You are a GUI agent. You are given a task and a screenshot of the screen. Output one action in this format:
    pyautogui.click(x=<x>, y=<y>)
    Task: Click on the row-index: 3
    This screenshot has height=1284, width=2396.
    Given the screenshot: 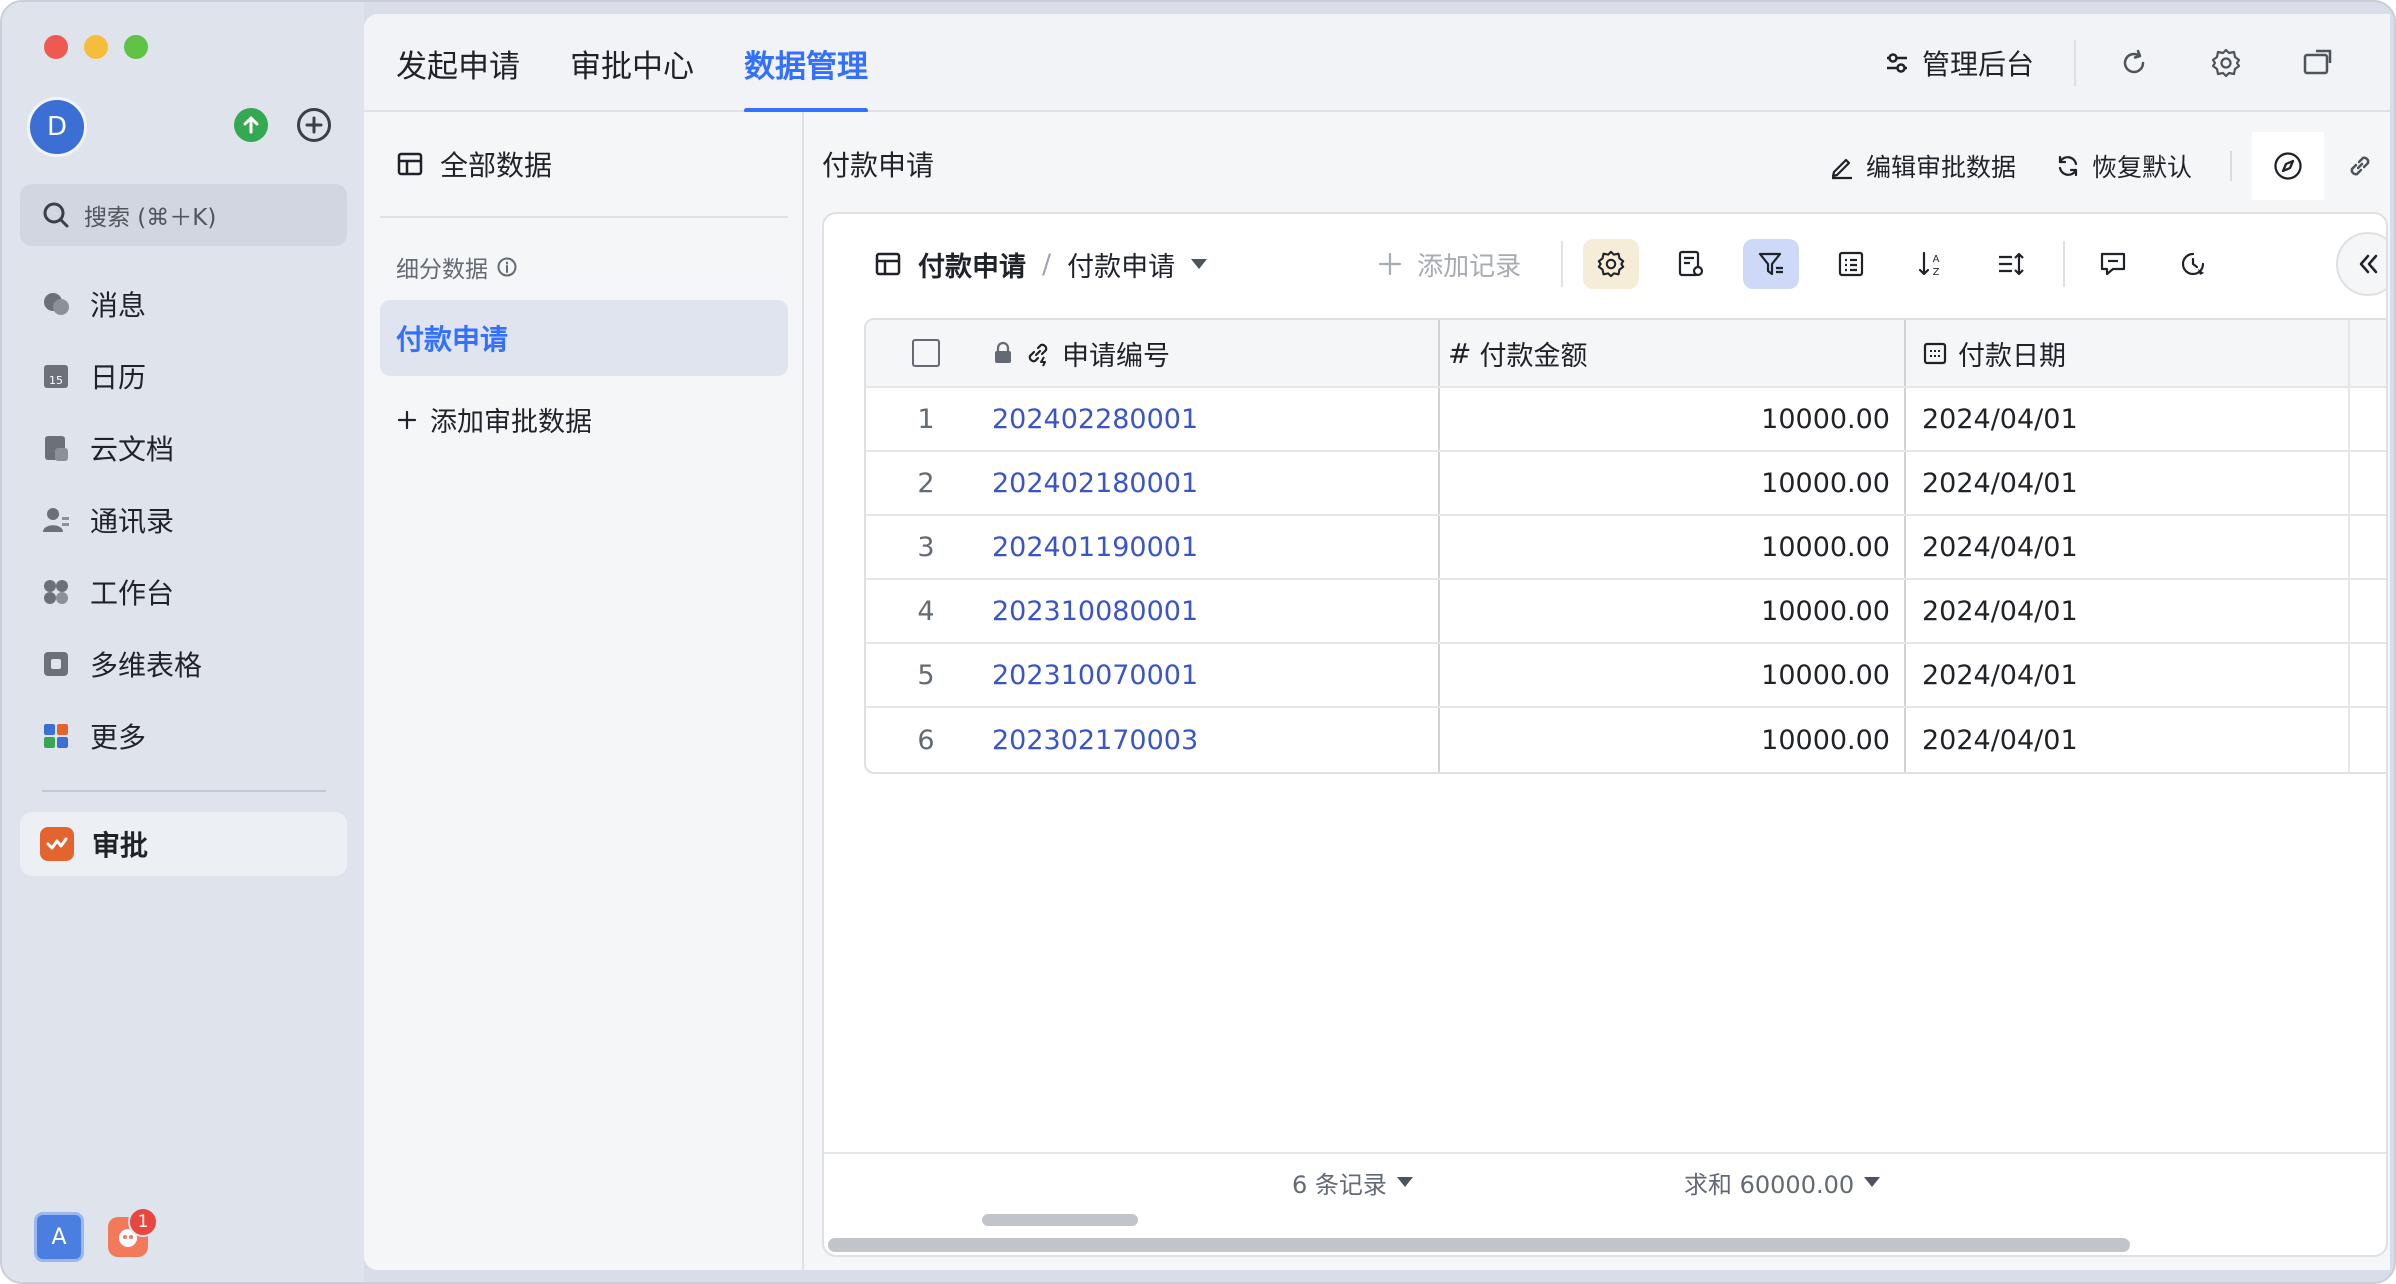 What is the action you would take?
    pyautogui.click(x=926, y=547)
    